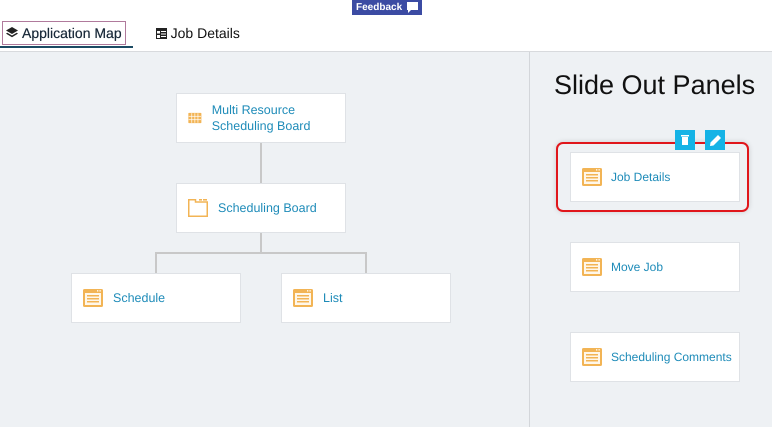 This screenshot has width=772, height=427. I want to click on panel-title: Slide Out Panels, so click(655, 85).